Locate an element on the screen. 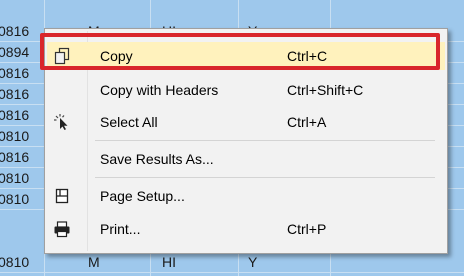 This screenshot has height=276, width=464. menu-item-shortcut: Ctrl+Shift+C is located at coordinates (325, 90).